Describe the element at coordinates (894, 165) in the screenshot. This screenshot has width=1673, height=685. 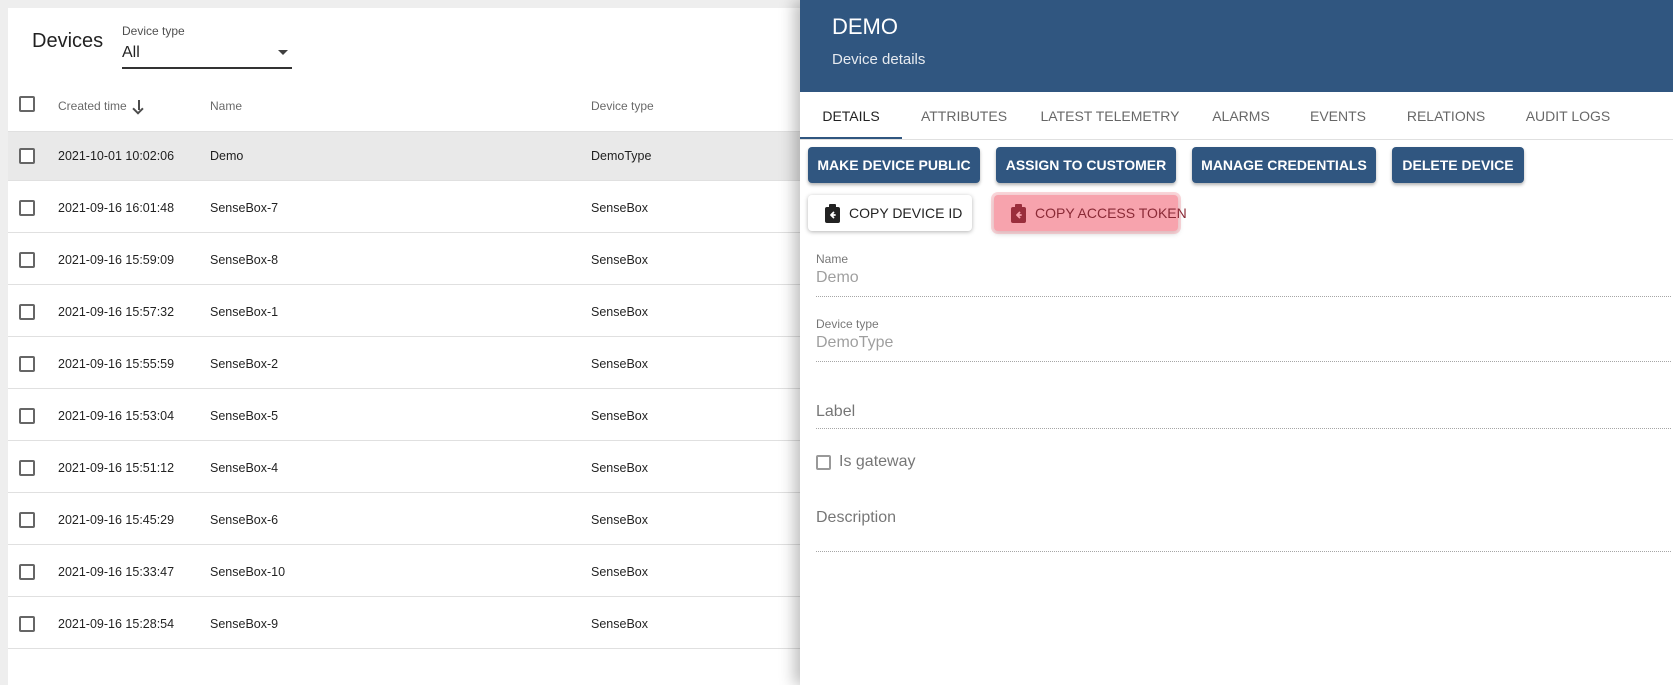
I see `make-device-public-button: Make device public` at that location.